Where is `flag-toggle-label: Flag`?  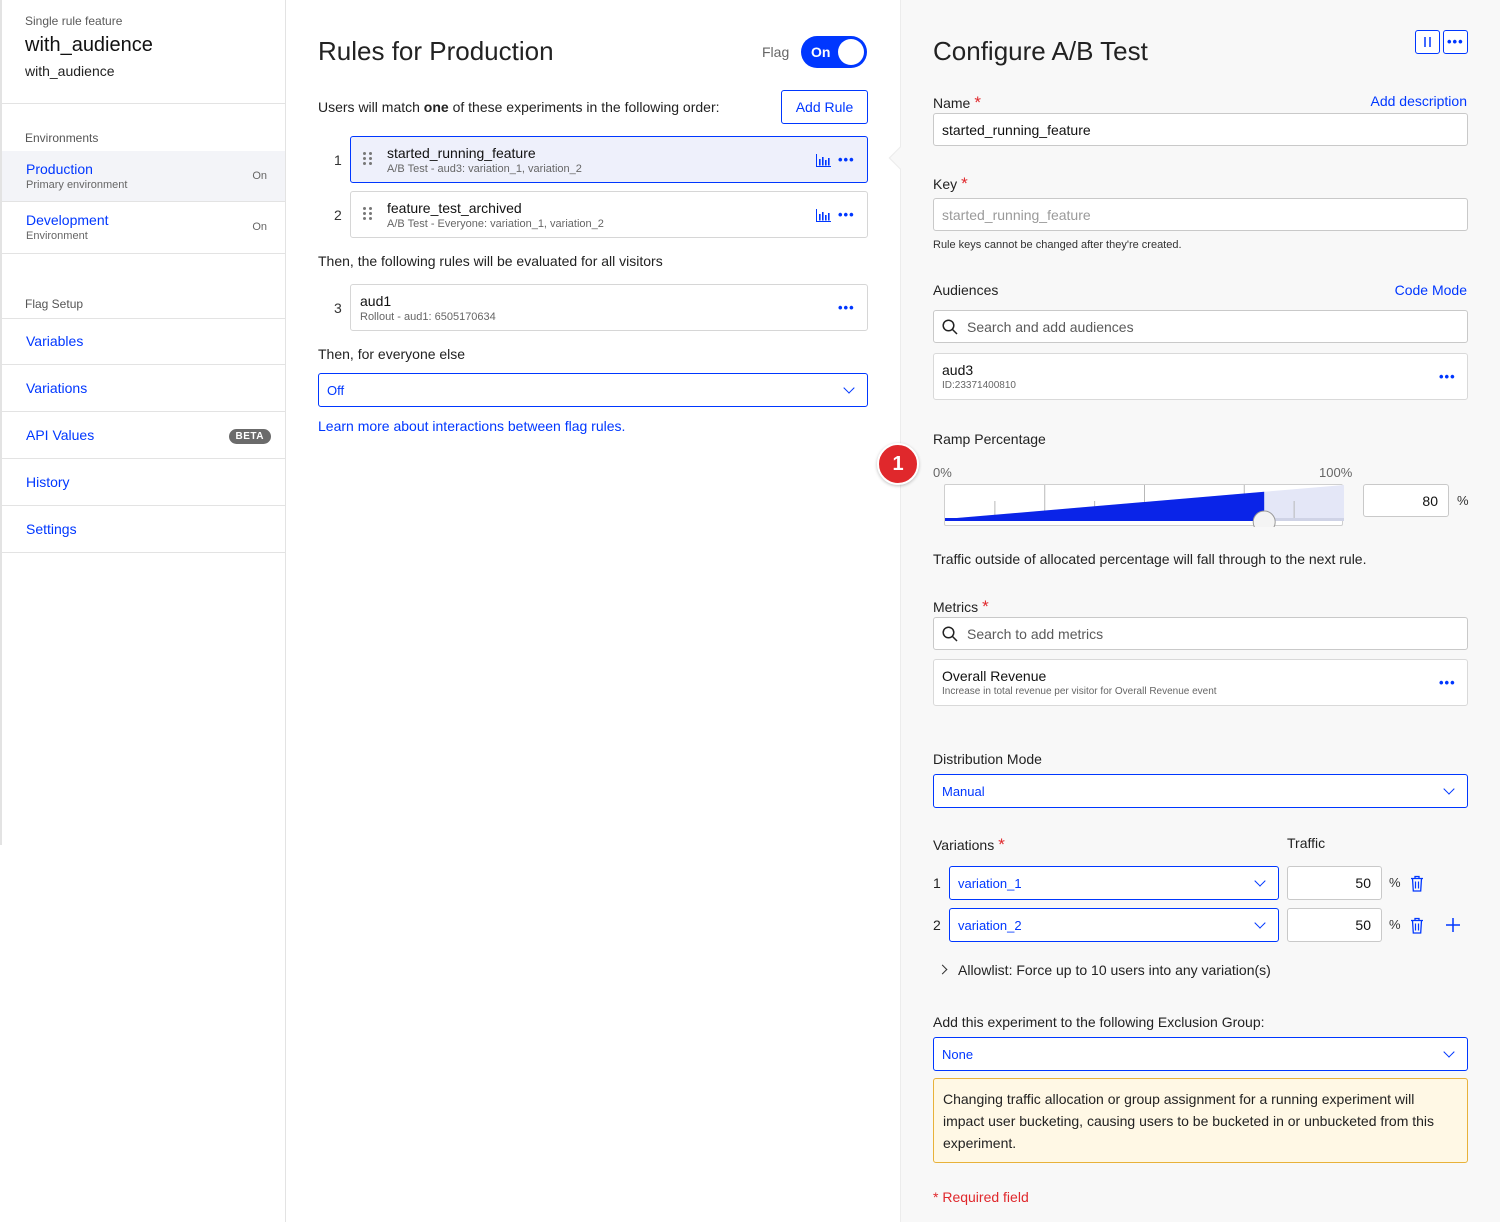 flag-toggle-label: Flag is located at coordinates (776, 52).